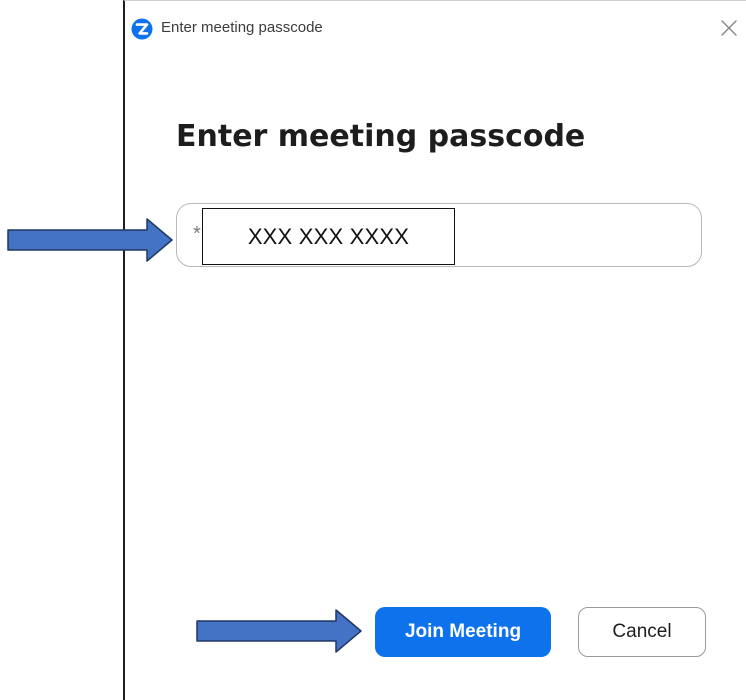 The image size is (746, 700). What do you see at coordinates (142, 29) in the screenshot?
I see `zoom-logo-icon` at bounding box center [142, 29].